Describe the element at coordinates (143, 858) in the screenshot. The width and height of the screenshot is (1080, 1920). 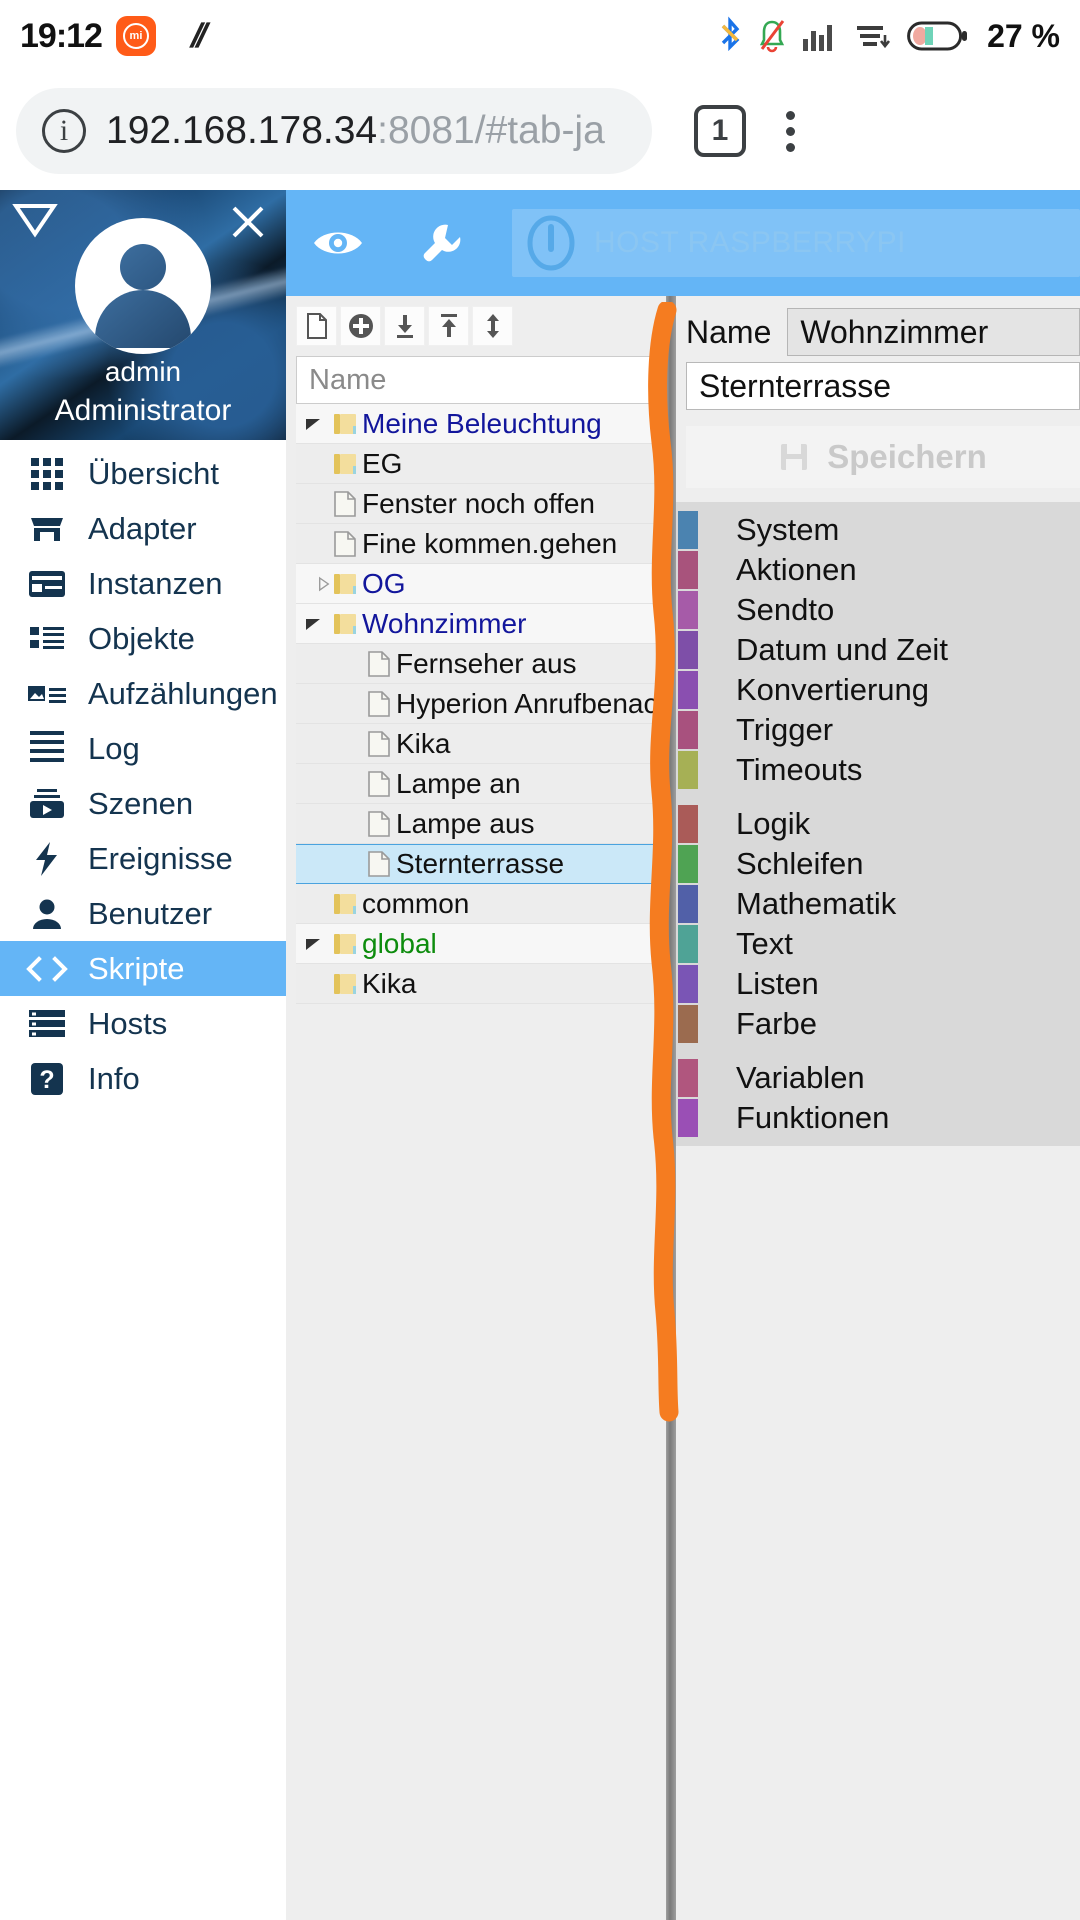
I see `sidebar-item-ereignisse: Ereignisse` at that location.